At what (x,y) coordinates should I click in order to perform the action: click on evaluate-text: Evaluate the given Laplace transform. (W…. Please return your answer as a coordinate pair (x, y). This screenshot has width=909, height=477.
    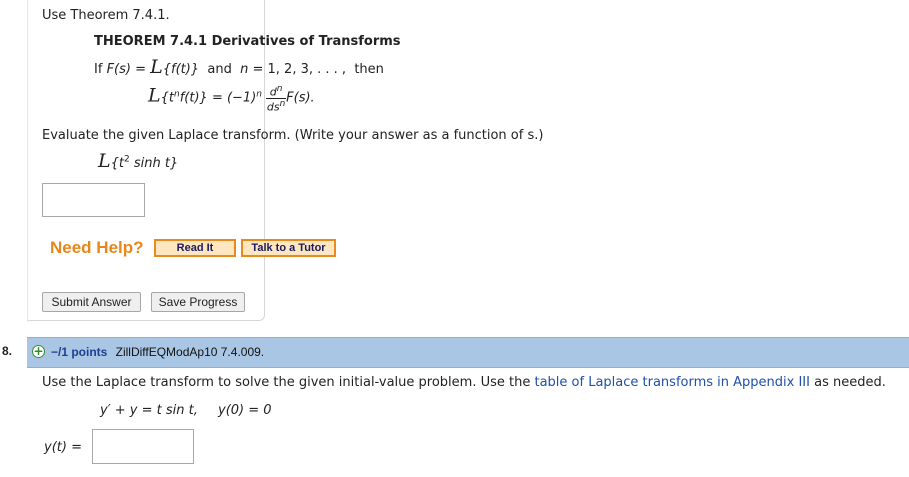
    Looking at the image, I should click on (293, 135).